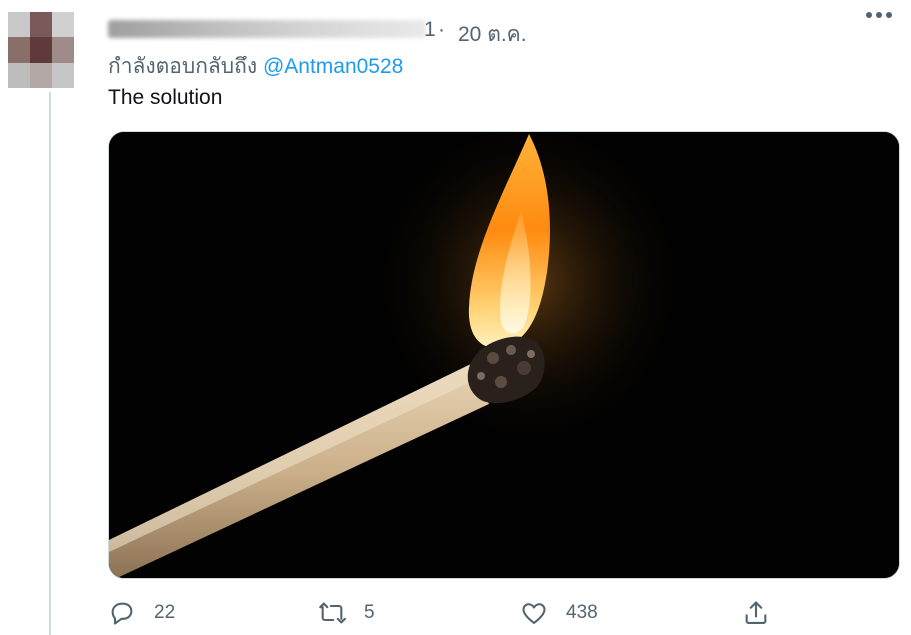 Image resolution: width=911 pixels, height=635 pixels. What do you see at coordinates (430, 30) in the screenshot?
I see `author-handle: 1` at bounding box center [430, 30].